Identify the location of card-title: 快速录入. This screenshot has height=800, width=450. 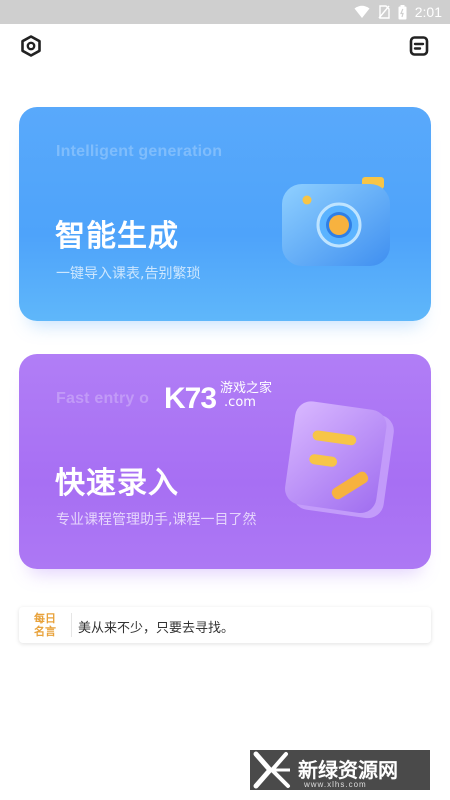
(117, 483).